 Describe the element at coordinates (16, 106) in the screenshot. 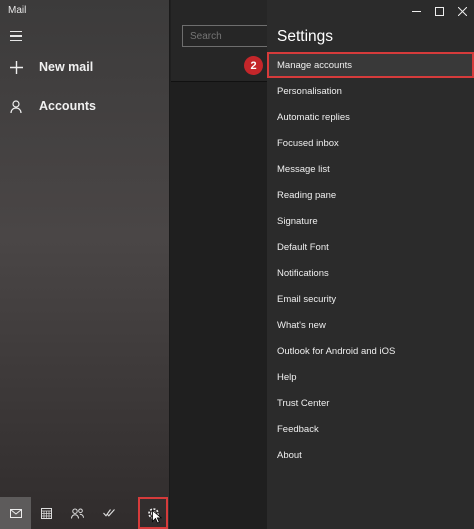

I see `person-icon` at that location.